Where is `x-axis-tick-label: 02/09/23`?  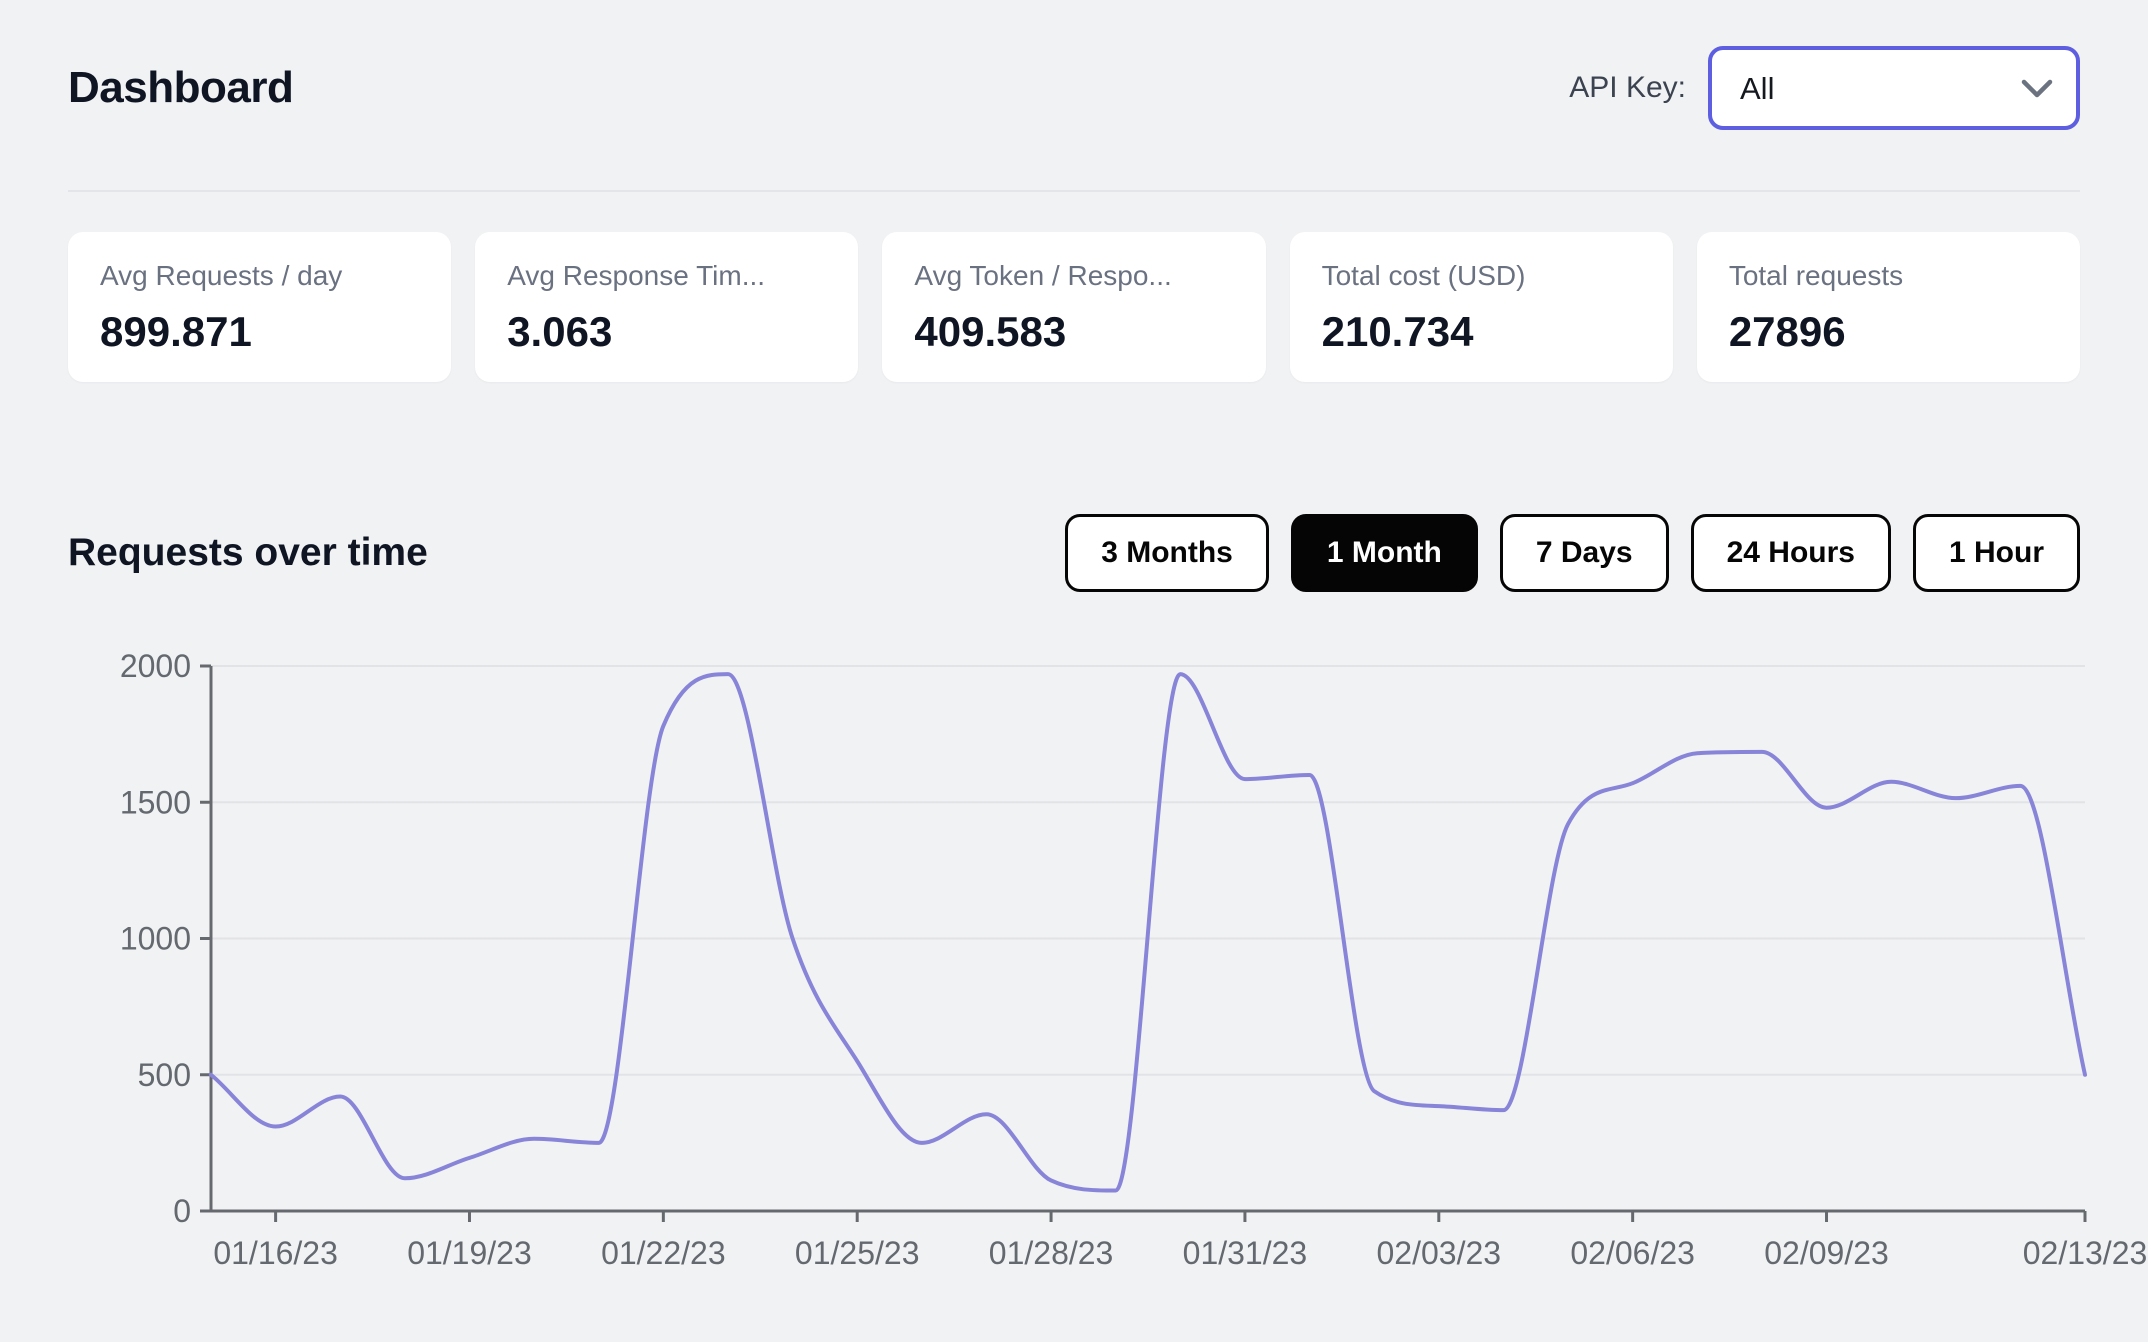 x-axis-tick-label: 02/09/23 is located at coordinates (1826, 1253).